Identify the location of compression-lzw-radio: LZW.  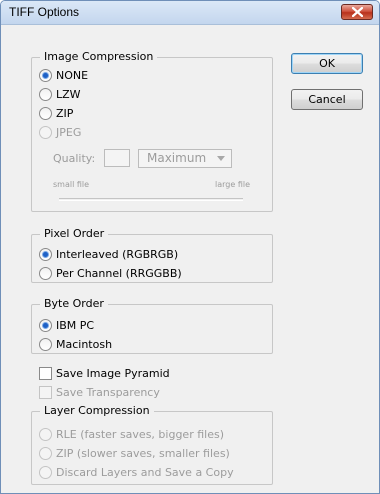
(60, 94).